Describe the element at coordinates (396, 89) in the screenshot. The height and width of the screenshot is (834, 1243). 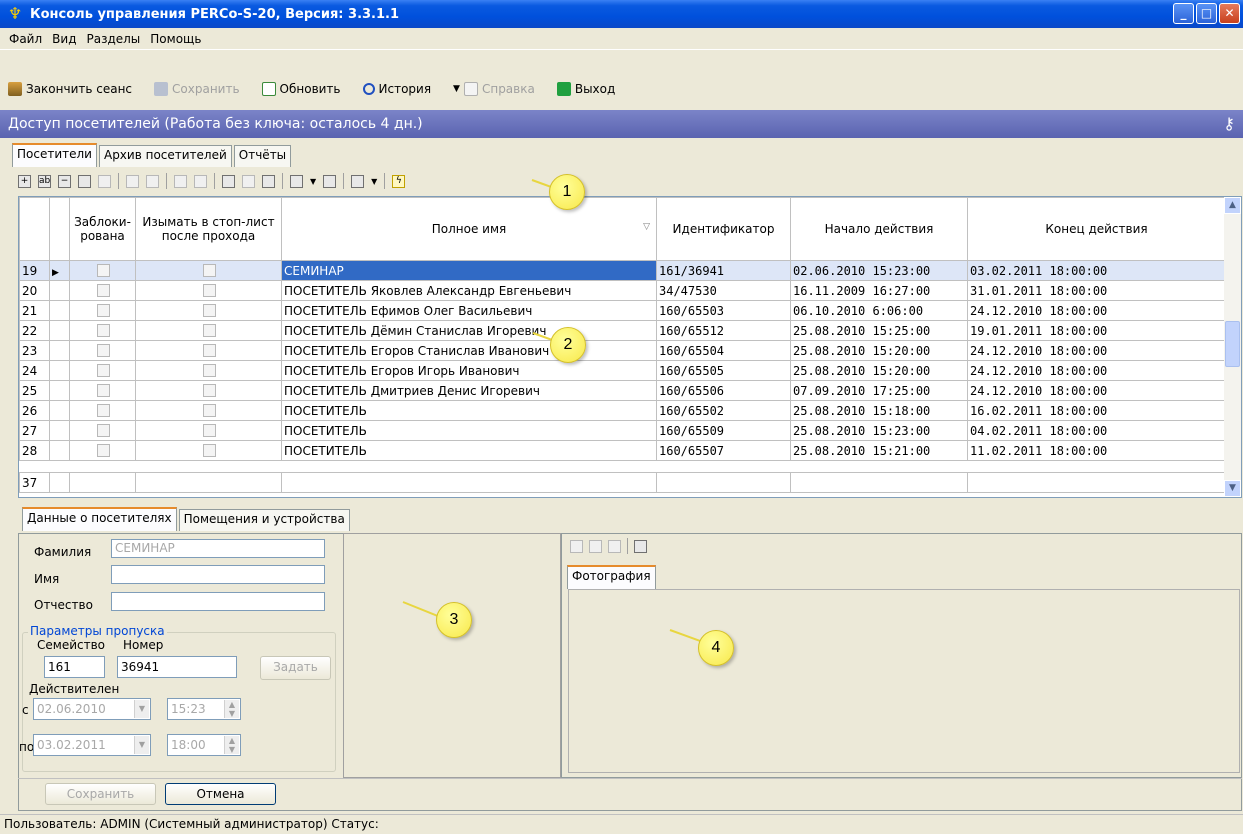
I see `history-button: История` at that location.